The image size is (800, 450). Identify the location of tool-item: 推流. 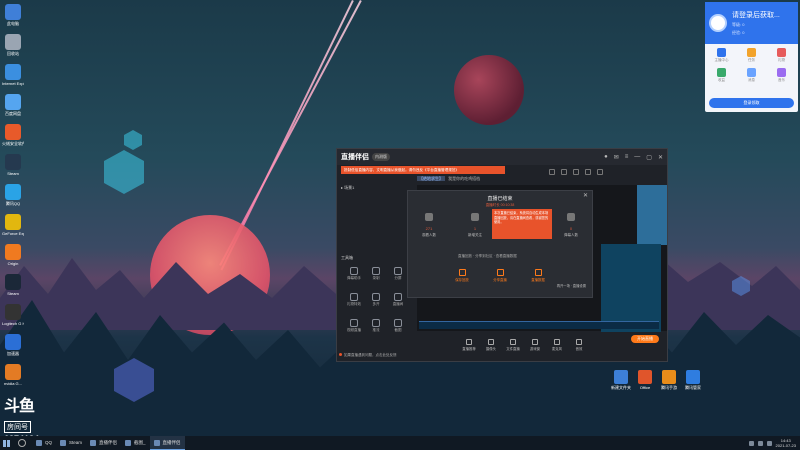
(376, 326).